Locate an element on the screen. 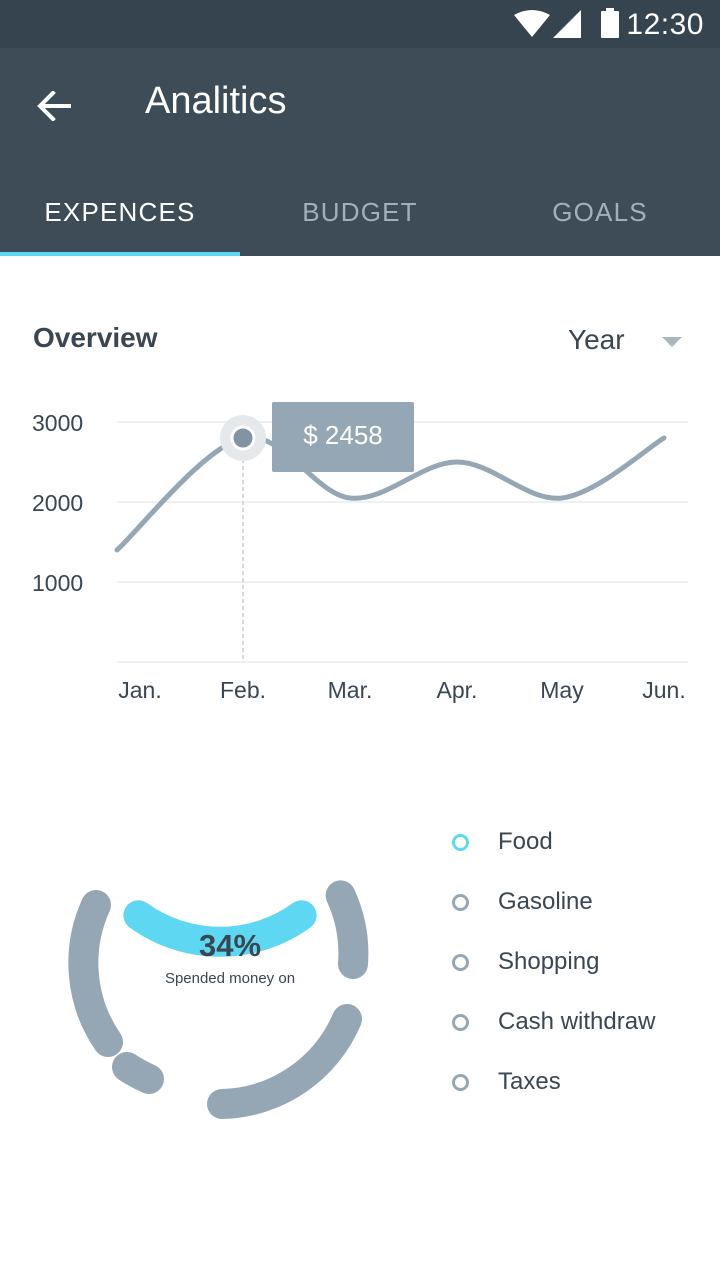 The width and height of the screenshot is (720, 1280). donut-center-label: 34% Spended money on is located at coordinates (230, 957).